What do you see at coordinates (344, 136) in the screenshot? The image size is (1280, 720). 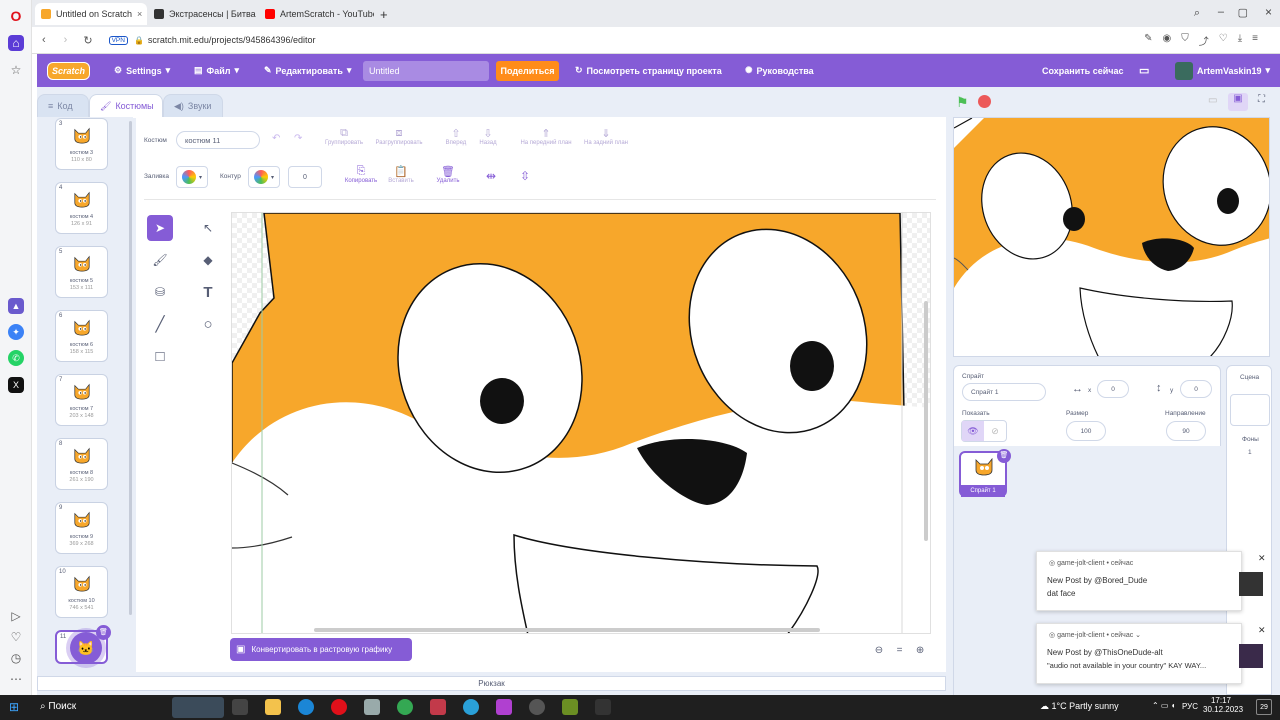 I see `group-button: ⧉ Группировать` at bounding box center [344, 136].